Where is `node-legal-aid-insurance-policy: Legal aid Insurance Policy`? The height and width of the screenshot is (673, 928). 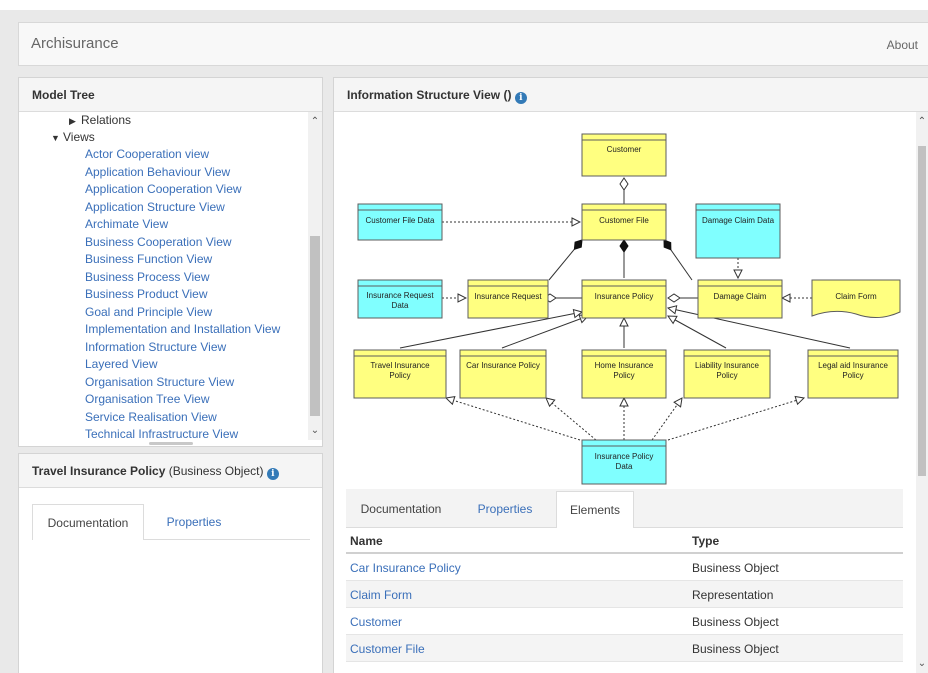
node-legal-aid-insurance-policy: Legal aid Insurance Policy is located at coordinates (853, 374).